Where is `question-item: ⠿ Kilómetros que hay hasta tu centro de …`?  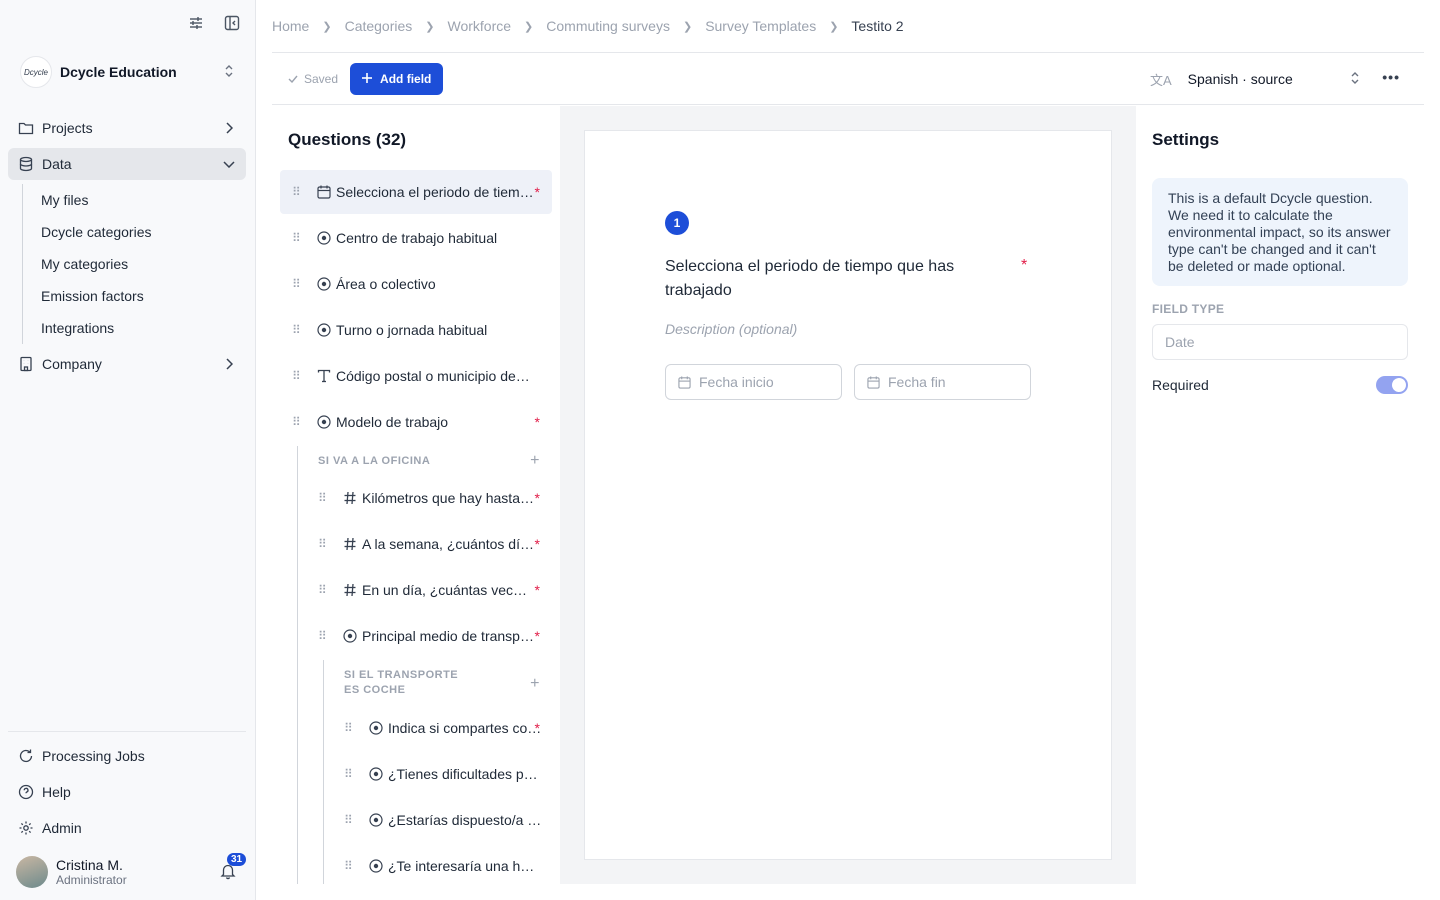 question-item: ⠿ Kilómetros que hay hasta tu centro de … is located at coordinates (429, 498).